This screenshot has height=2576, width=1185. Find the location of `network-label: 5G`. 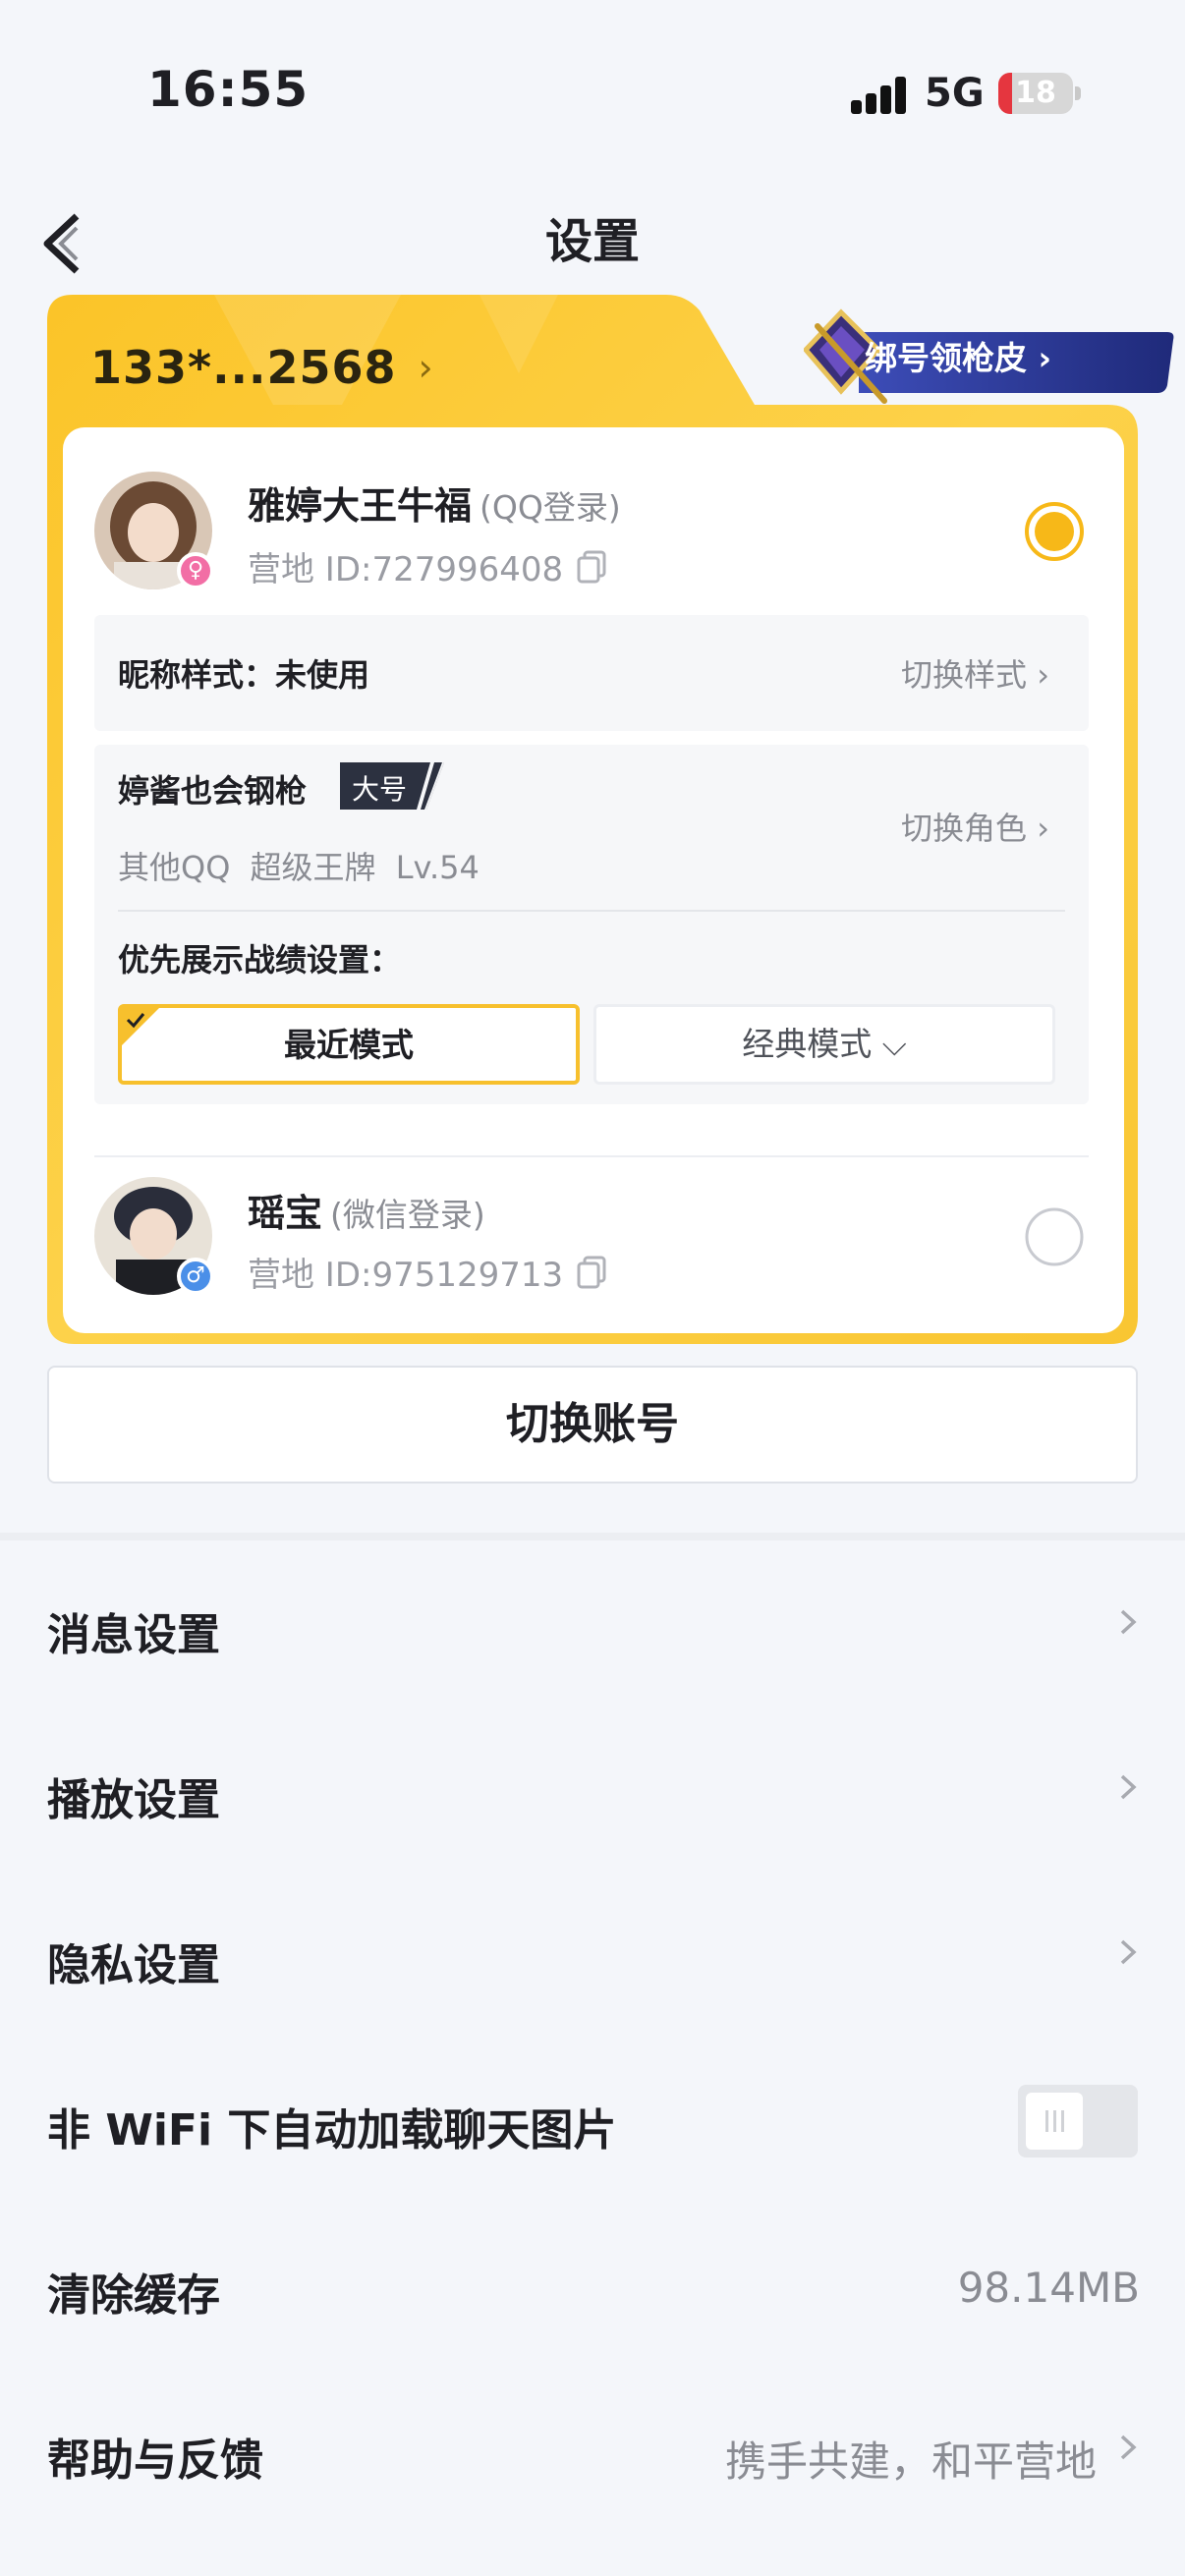

network-label: 5G is located at coordinates (955, 93).